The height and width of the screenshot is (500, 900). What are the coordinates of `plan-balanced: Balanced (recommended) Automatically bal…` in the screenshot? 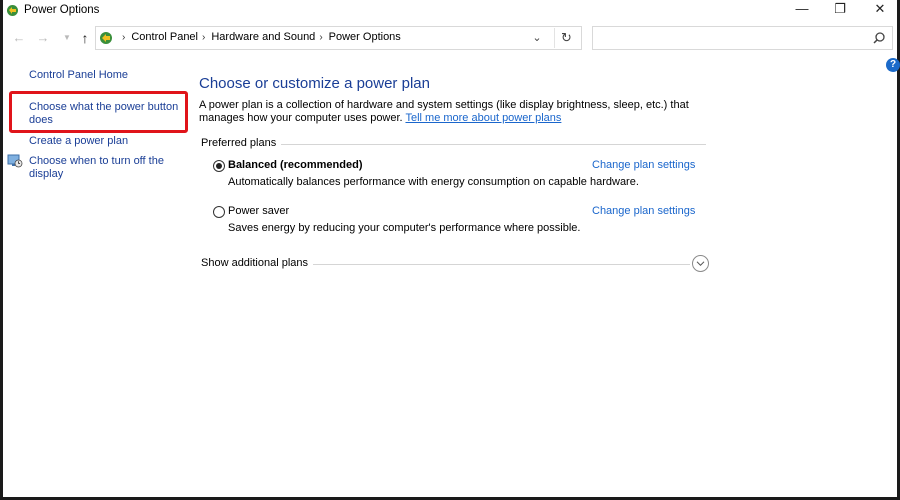 It's located at (454, 177).